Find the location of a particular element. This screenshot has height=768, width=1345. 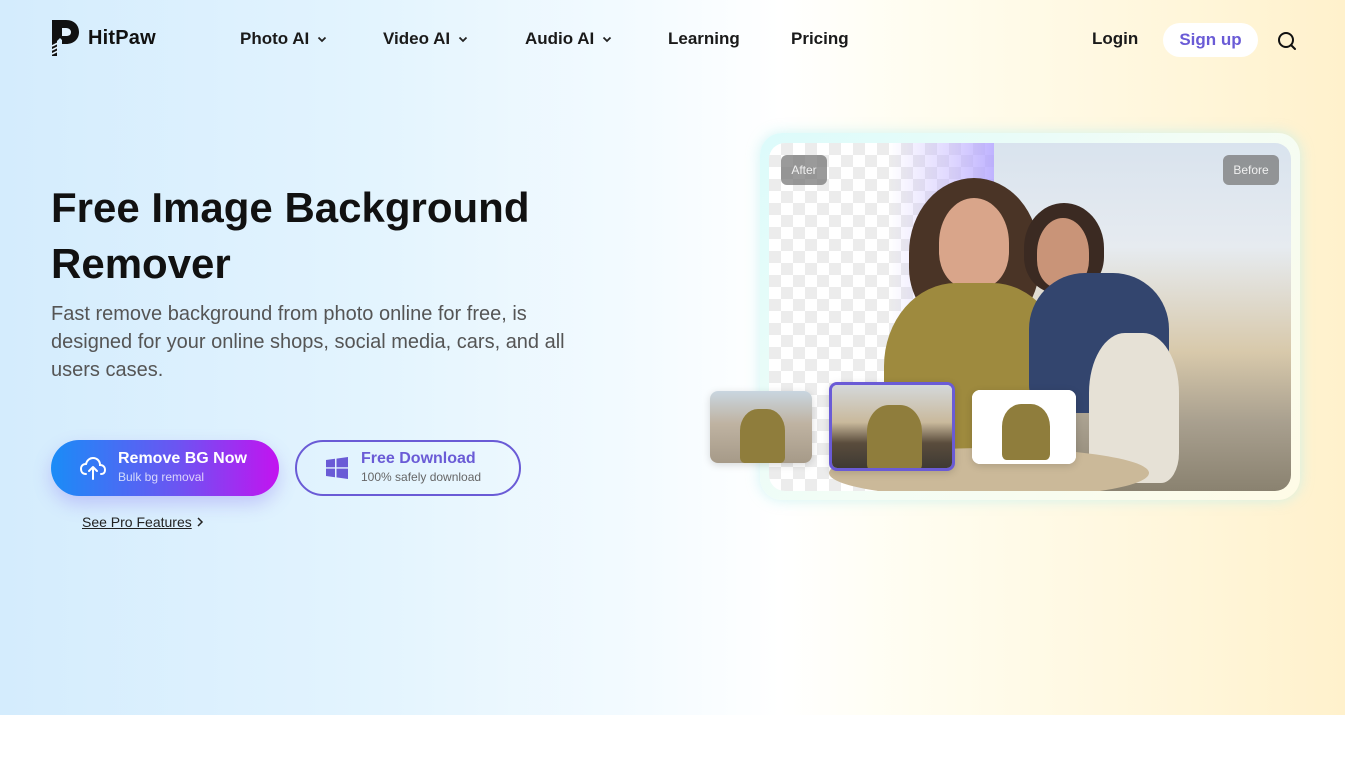

link-label: See Pro Features is located at coordinates (137, 522).